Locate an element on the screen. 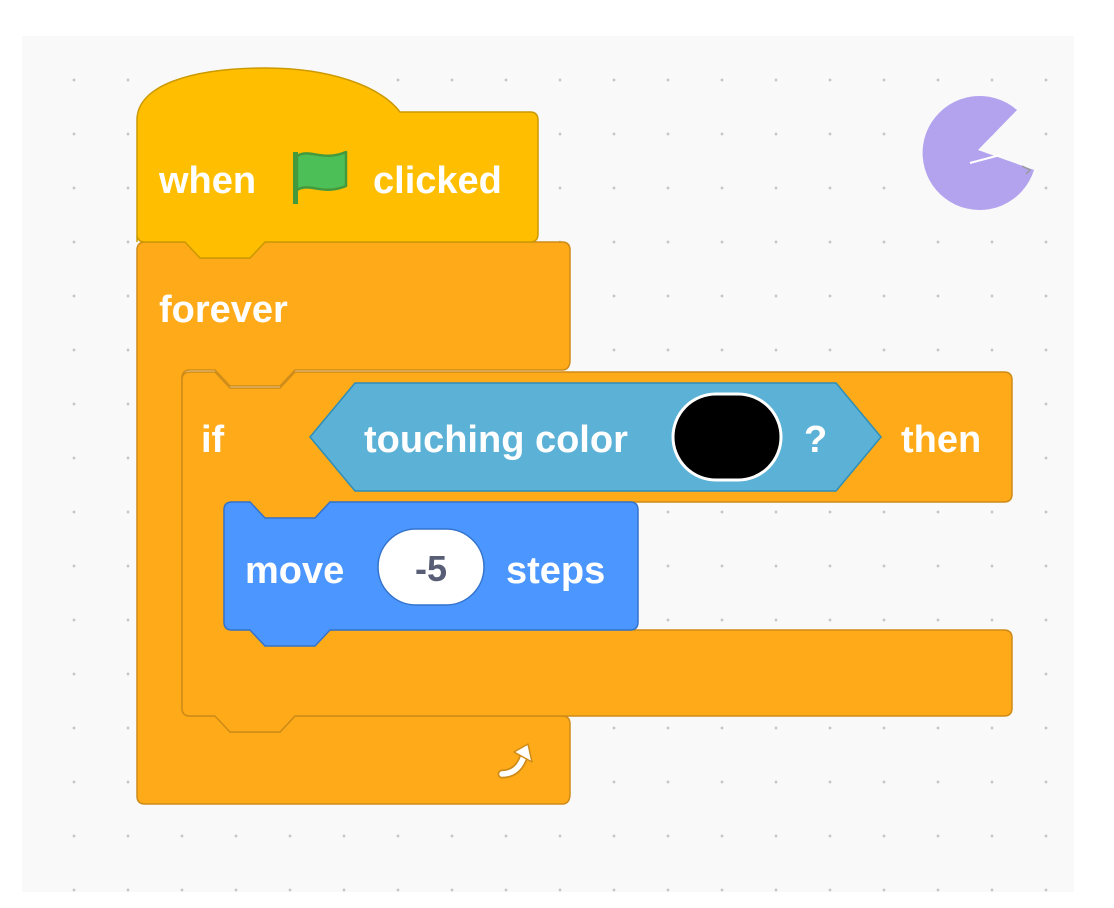  touching-color-label: touching color is located at coordinates (496, 440).